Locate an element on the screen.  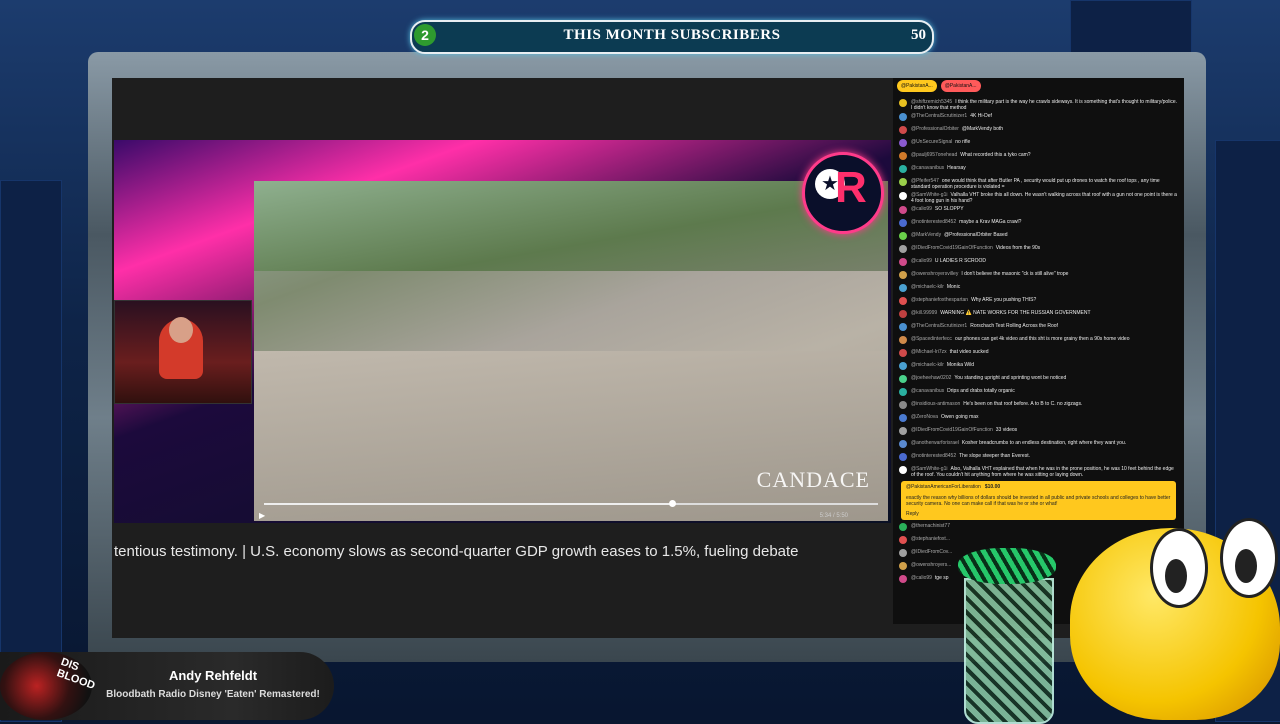
chat-username: @owenshroyersvilley is located at coordinates (934, 274).